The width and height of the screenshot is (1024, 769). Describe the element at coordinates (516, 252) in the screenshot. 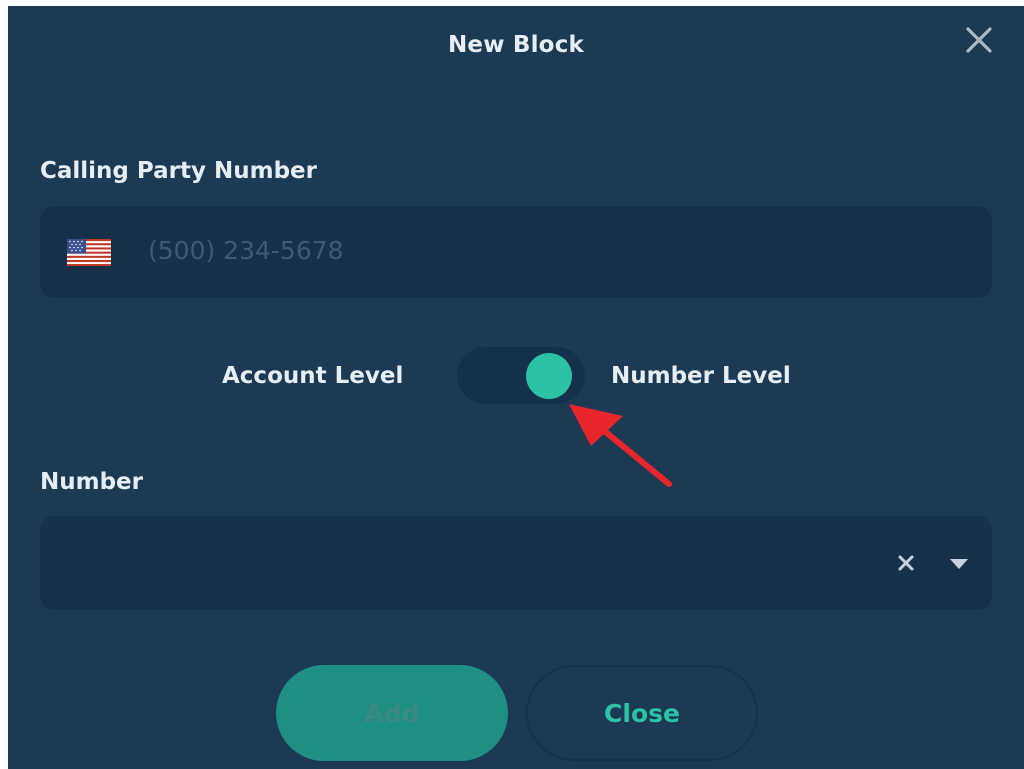

I see `calling-party-number-input: (500) 234-5678` at that location.